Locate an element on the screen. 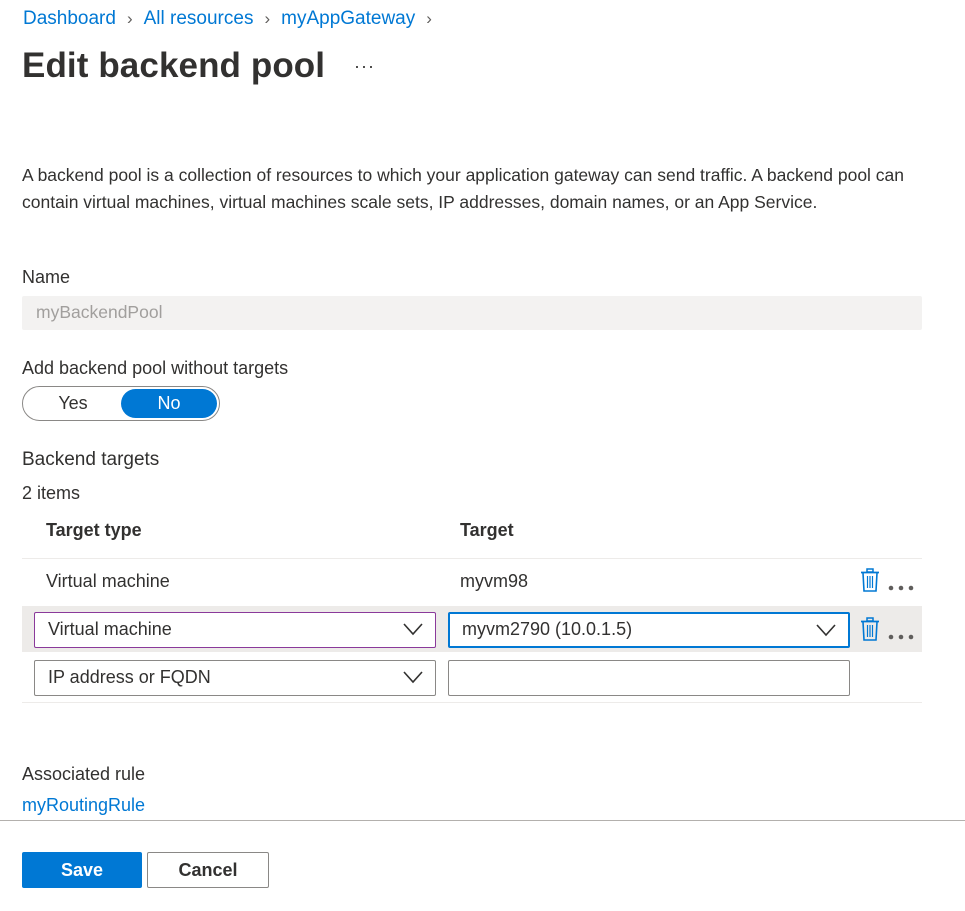 The image size is (965, 911). without-targets-toggle: Yes No is located at coordinates (121, 403).